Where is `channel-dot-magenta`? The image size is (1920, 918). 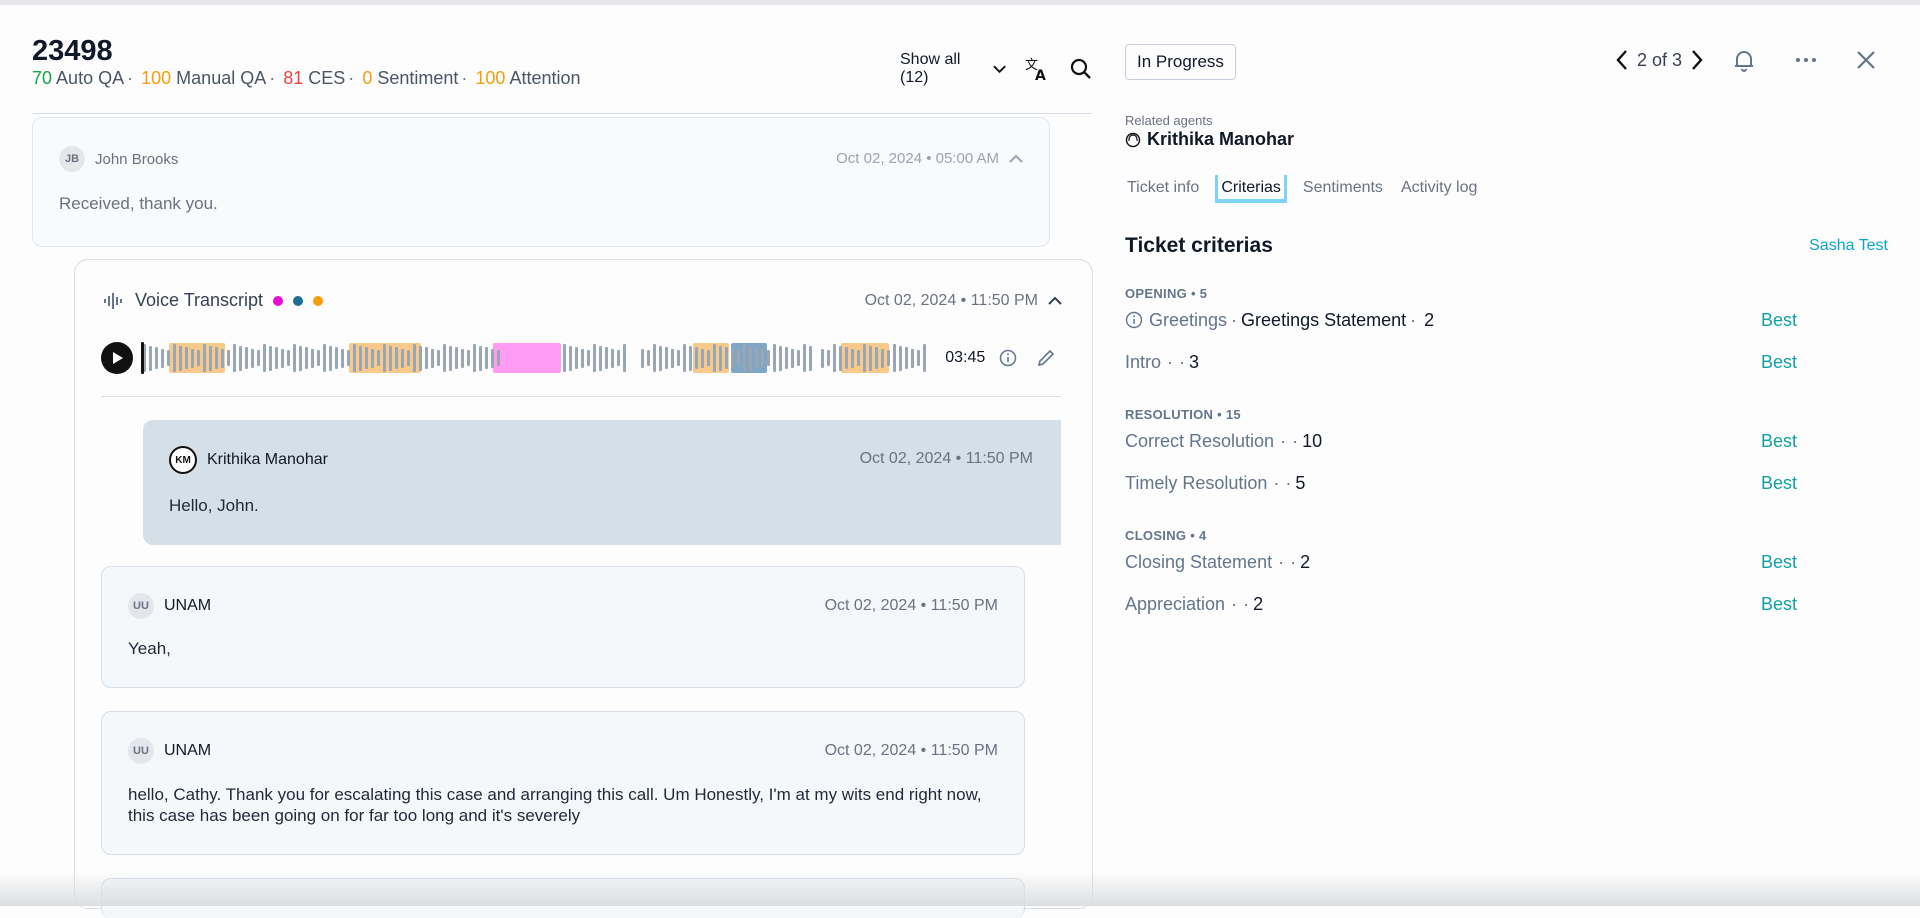
channel-dot-magenta is located at coordinates (278, 300).